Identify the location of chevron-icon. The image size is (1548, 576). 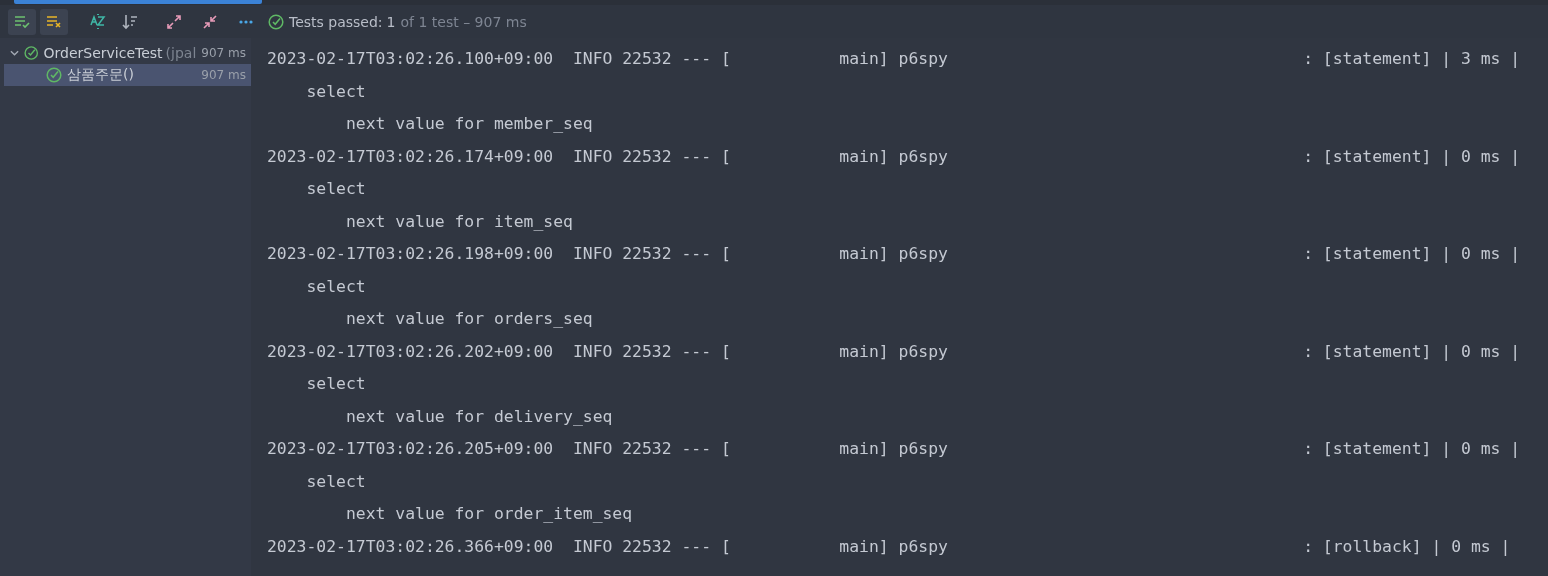
(15, 53).